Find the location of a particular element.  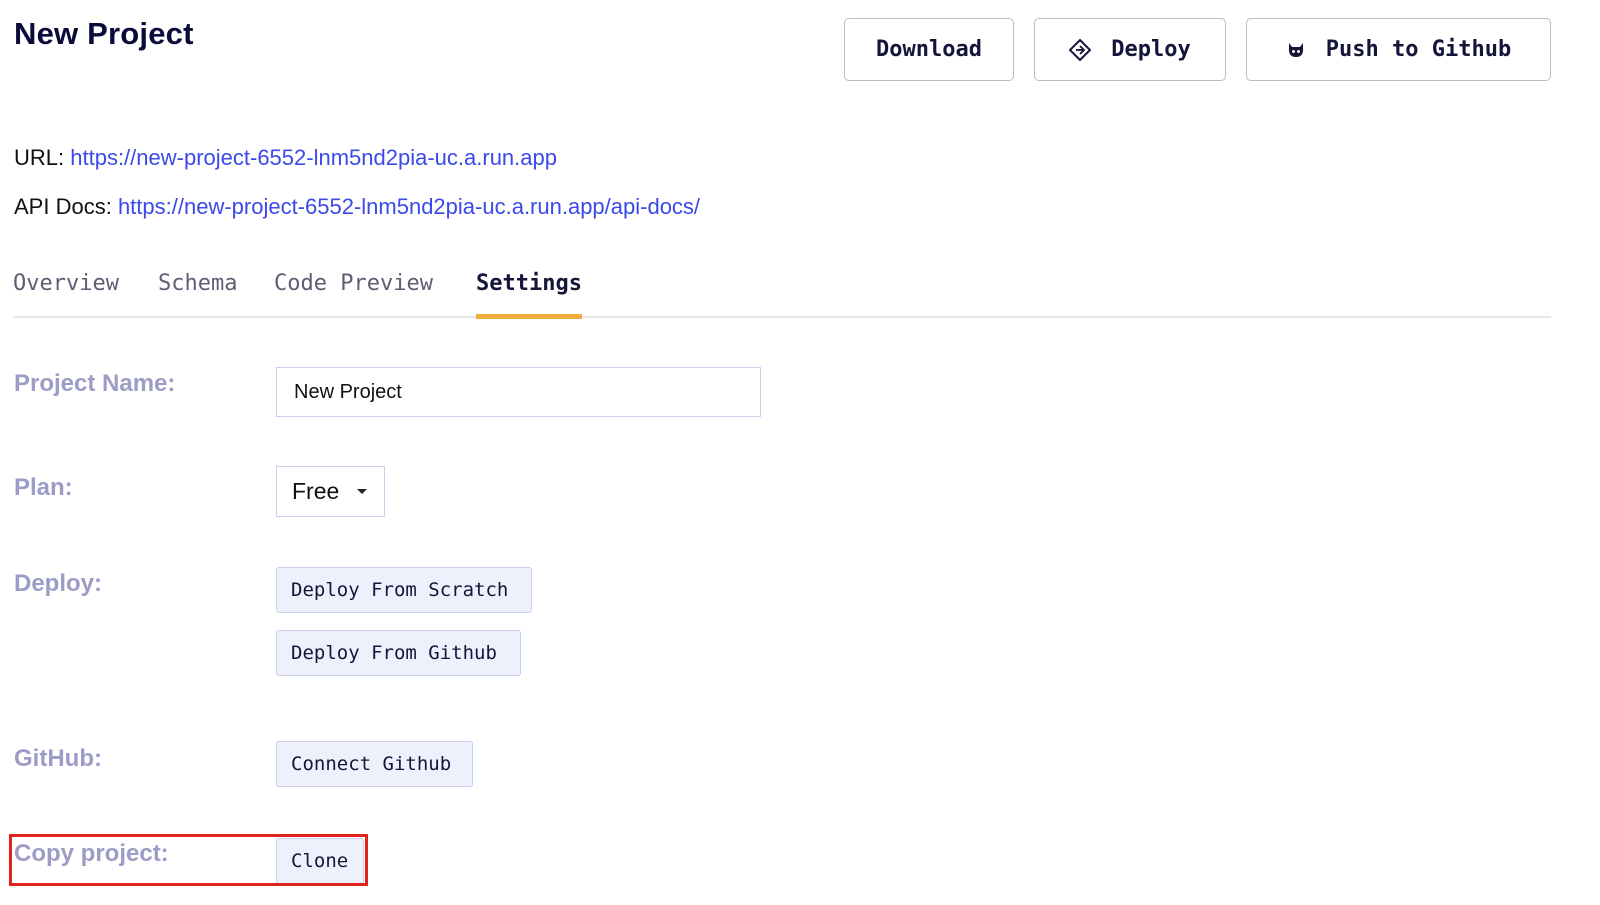

github-icon is located at coordinates (1296, 50).